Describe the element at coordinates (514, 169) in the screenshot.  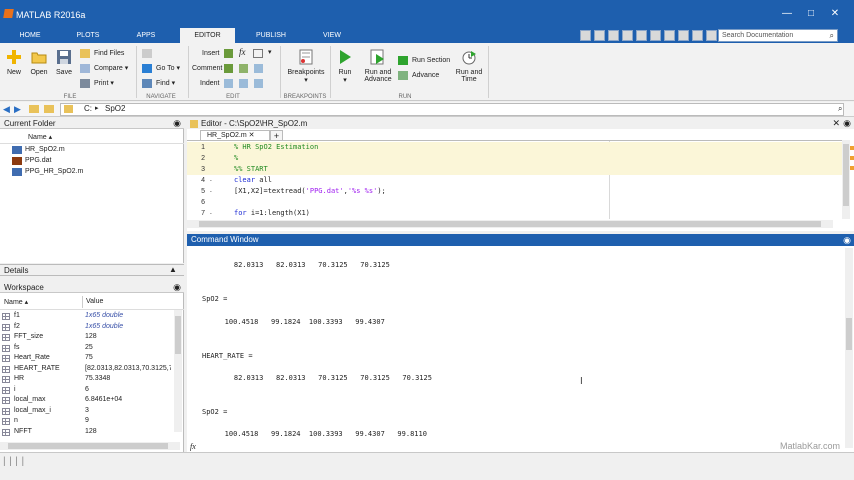
I see `code-line: 3 %% START` at that location.